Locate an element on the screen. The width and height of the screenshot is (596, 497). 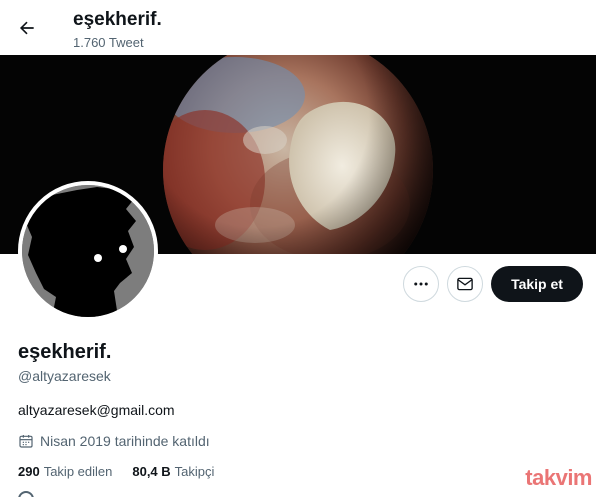
follow-button: Takip et is located at coordinates (537, 284).